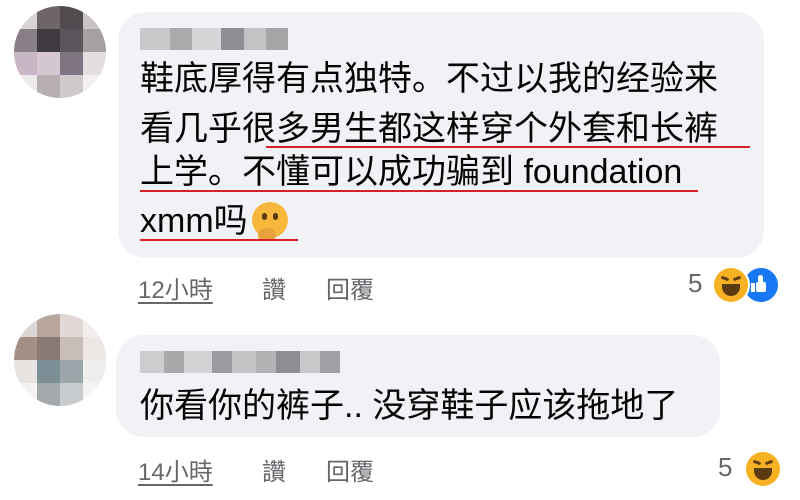 The width and height of the screenshot is (800, 500). What do you see at coordinates (175, 287) in the screenshot?
I see `comment-timestamp: 12小時` at bounding box center [175, 287].